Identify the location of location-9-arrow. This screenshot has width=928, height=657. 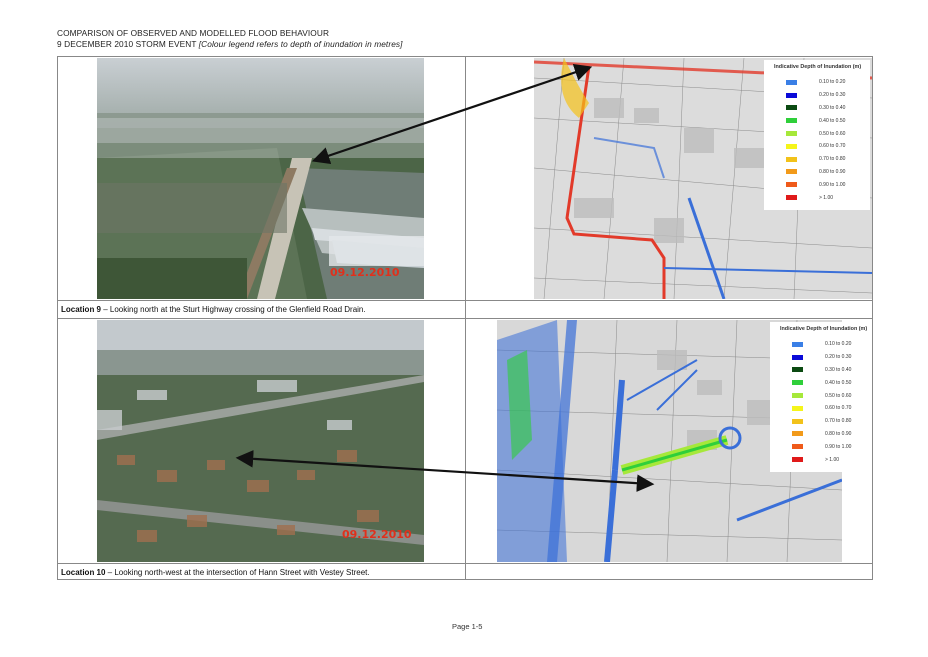
(452, 114).